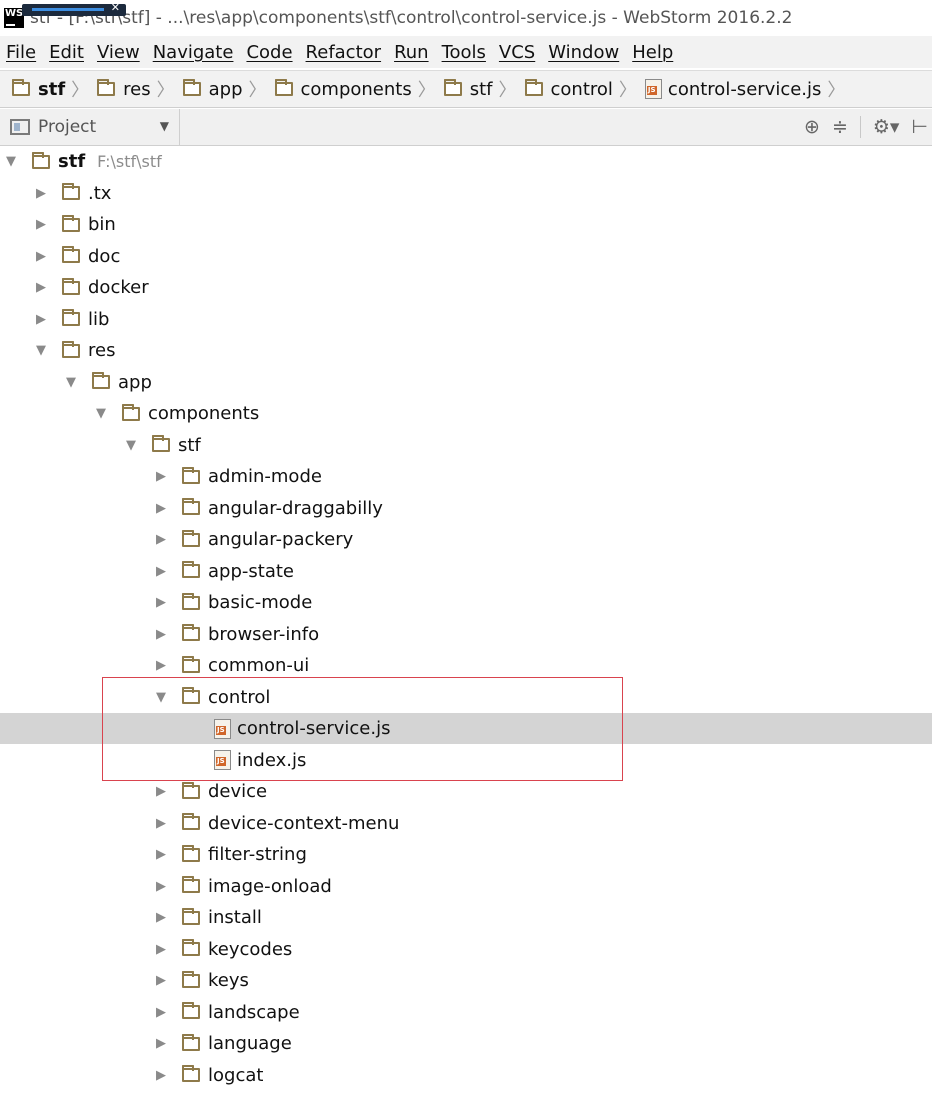 Image resolution: width=932 pixels, height=1102 pixels. I want to click on tree-row: ▼ stf F:\stf\stf, so click(466, 161).